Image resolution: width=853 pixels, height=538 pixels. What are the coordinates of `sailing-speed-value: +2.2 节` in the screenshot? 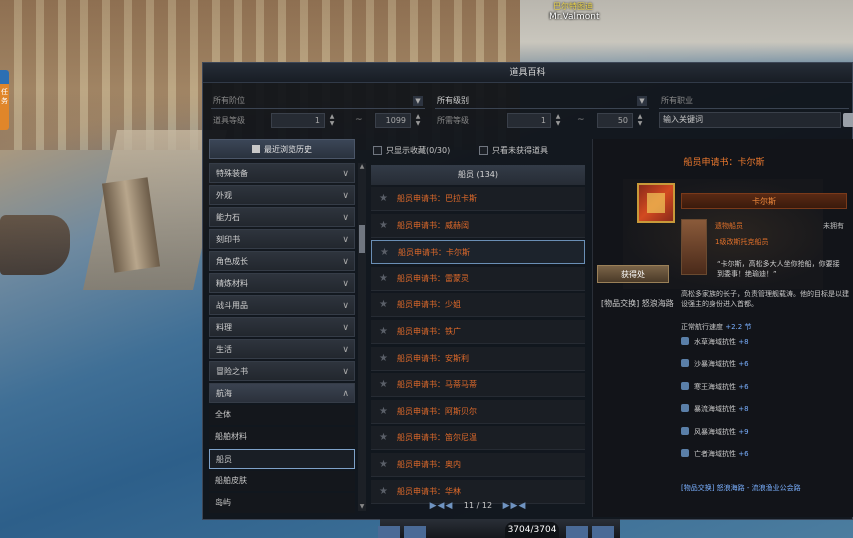 It's located at (738, 327).